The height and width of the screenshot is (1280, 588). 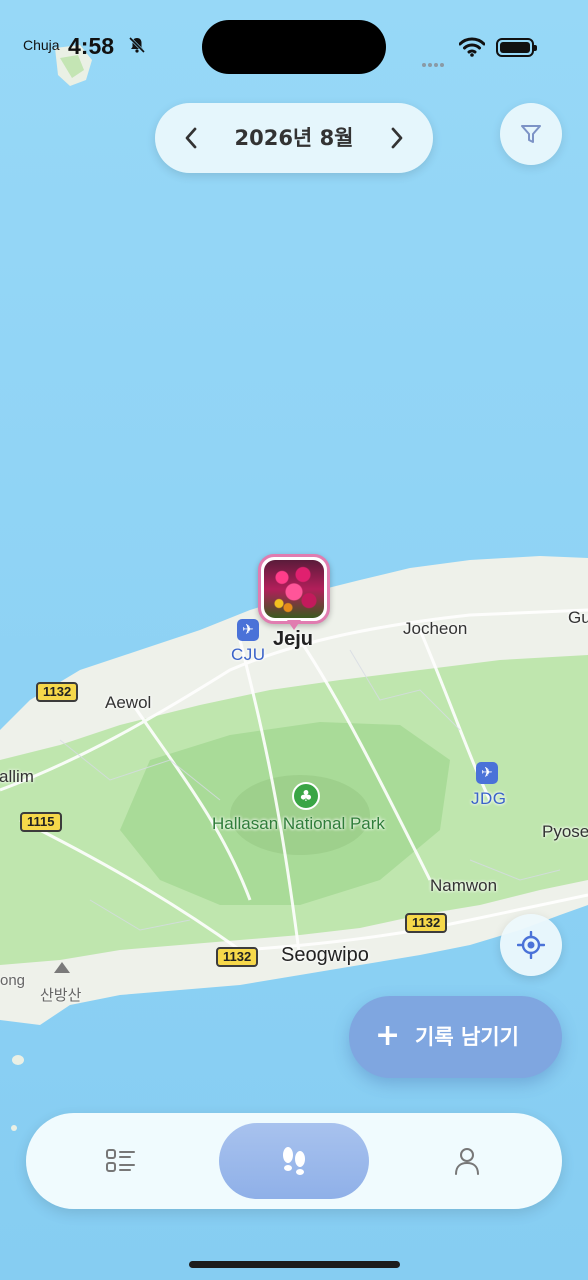 I want to click on map-label-hallim: allim, so click(x=17, y=777).